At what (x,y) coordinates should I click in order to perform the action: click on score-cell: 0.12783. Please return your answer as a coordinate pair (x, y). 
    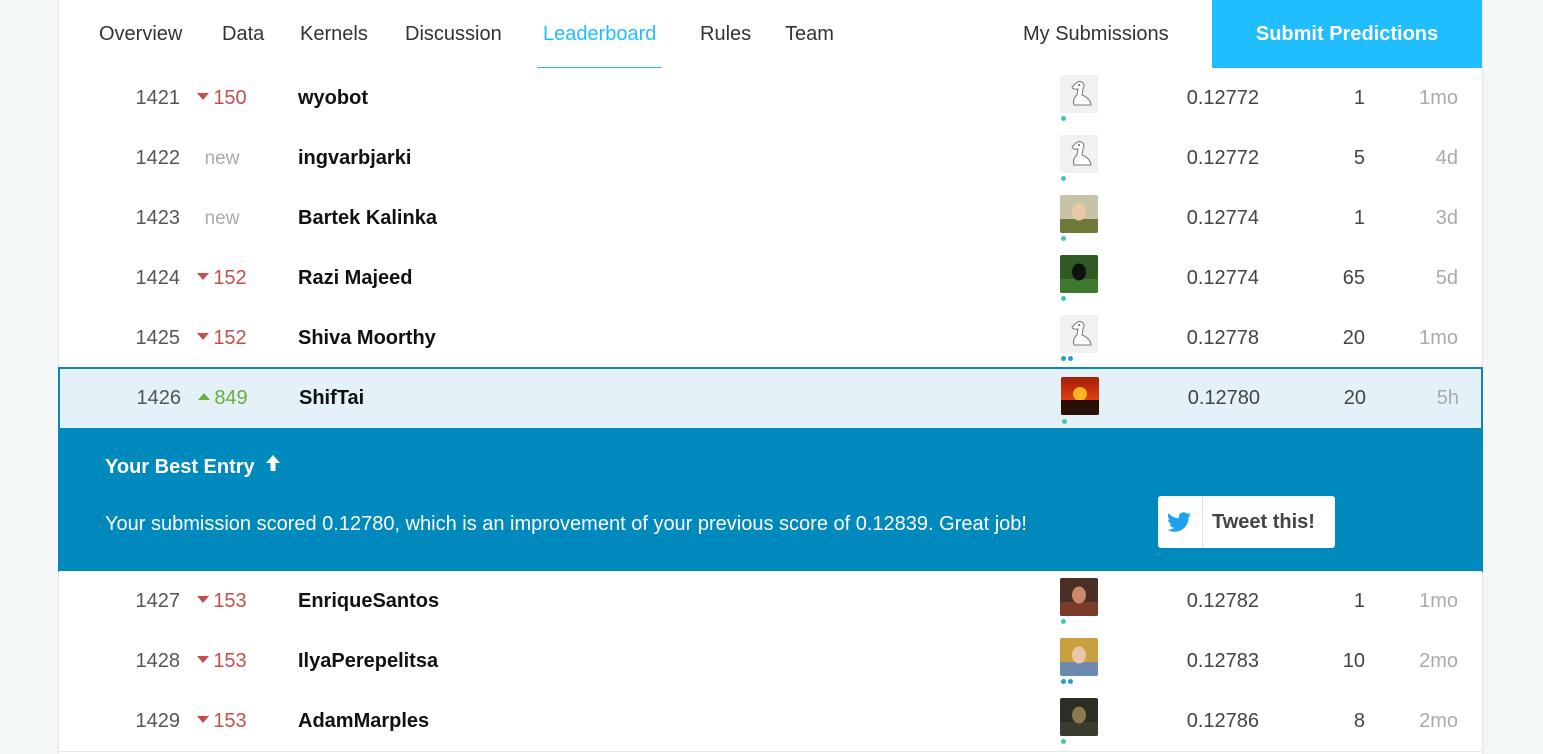
    Looking at the image, I should click on (1222, 661).